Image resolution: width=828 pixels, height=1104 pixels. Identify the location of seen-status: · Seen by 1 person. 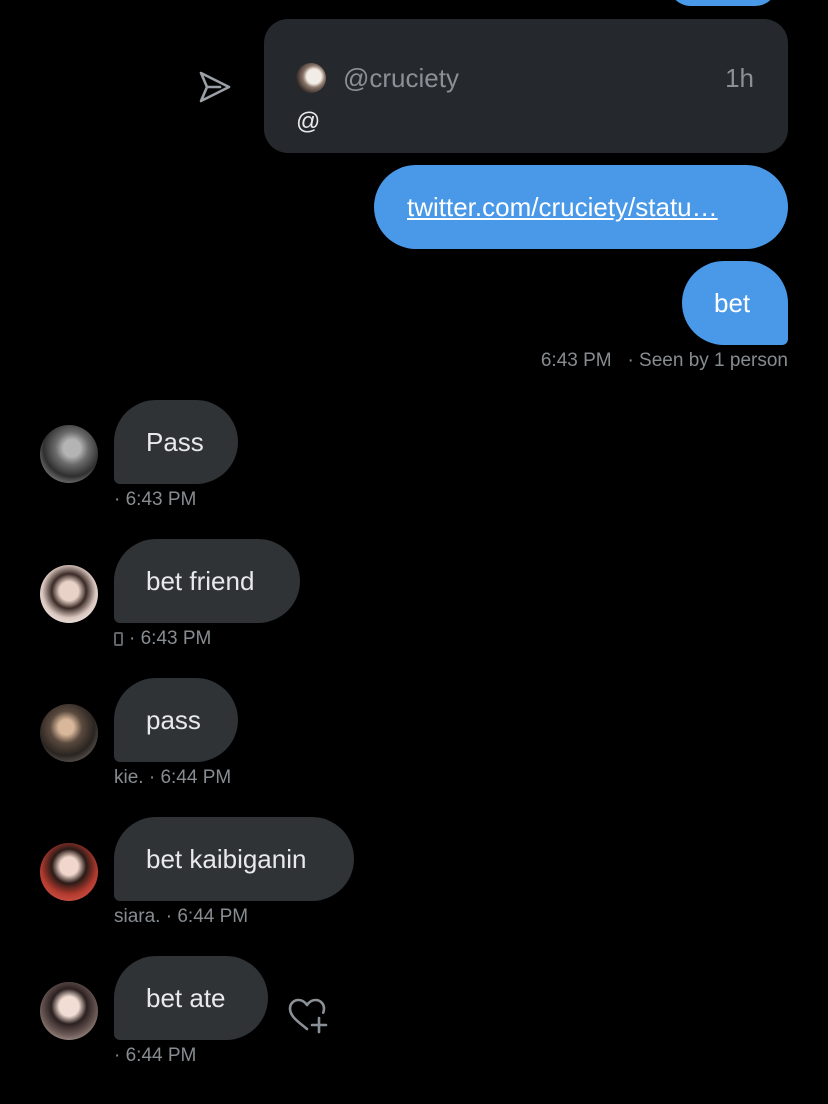
(707, 360).